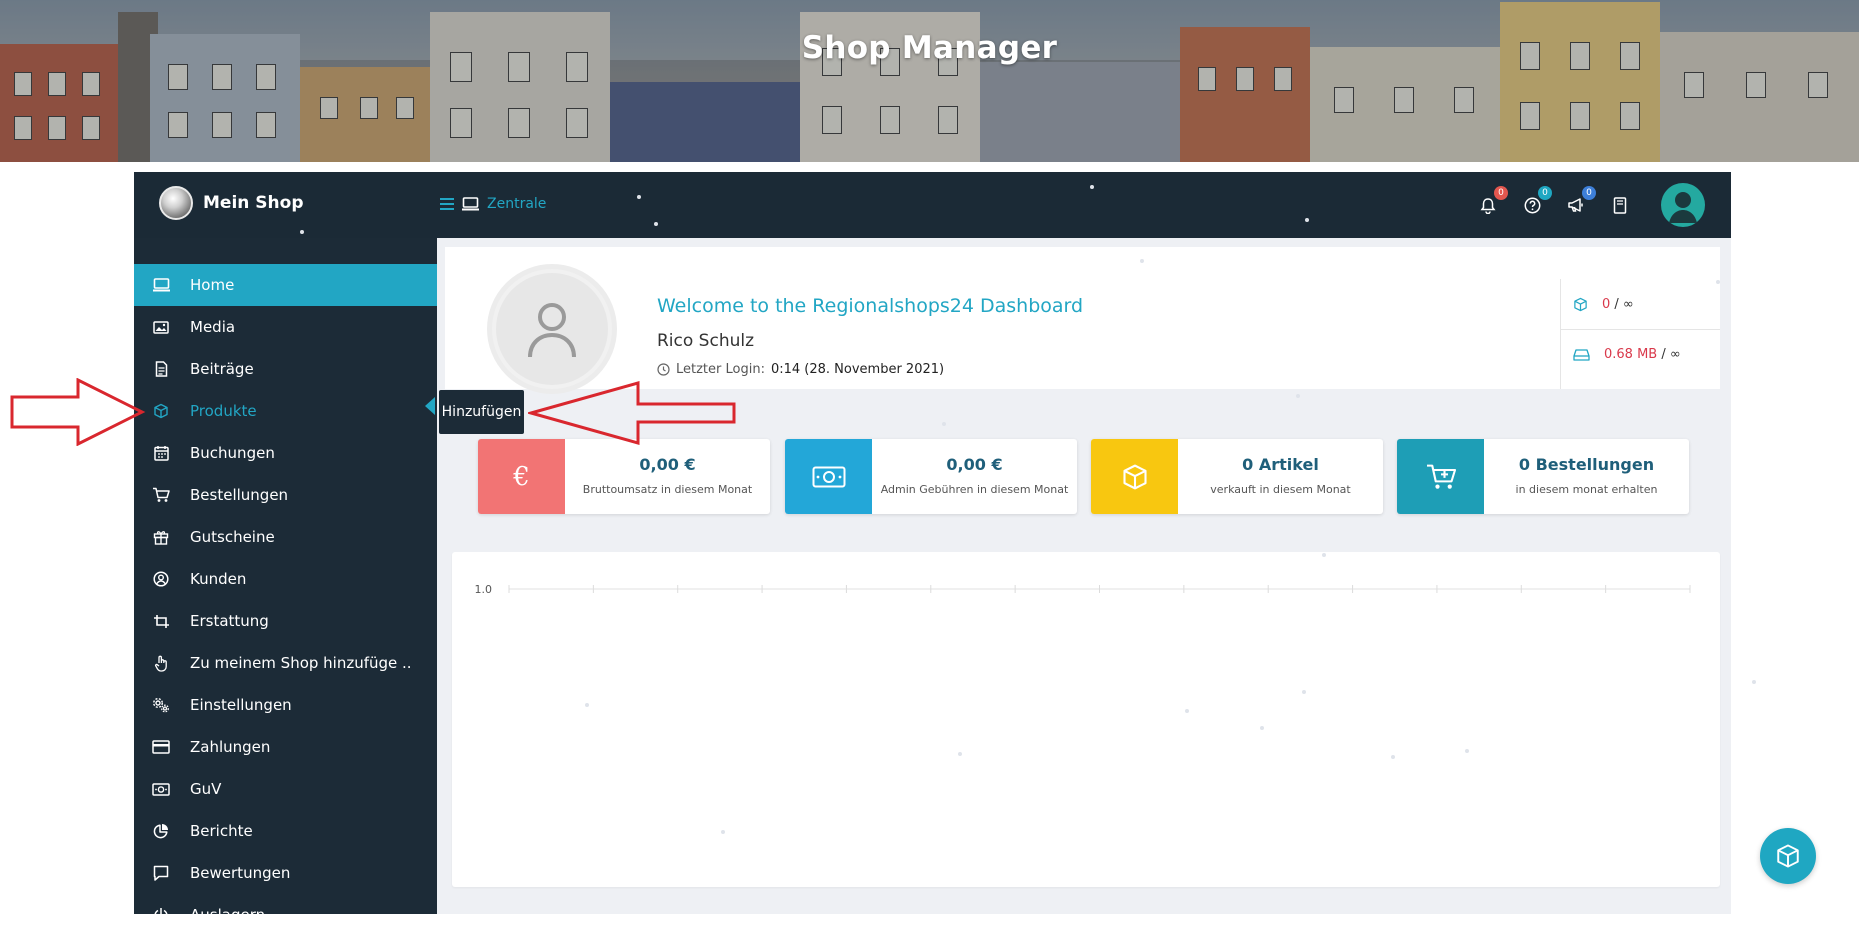 The image size is (1859, 936). I want to click on stat-label: Admin Gebühren in diesem Monat, so click(974, 489).